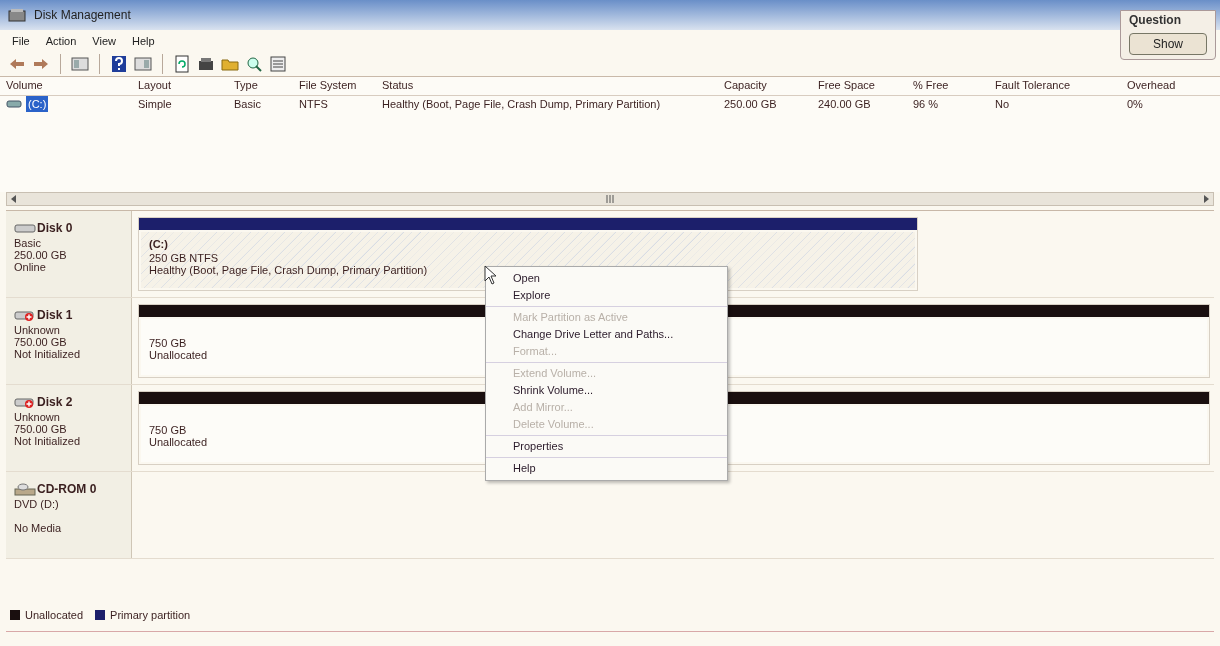  Describe the element at coordinates (844, 104) in the screenshot. I see `table-cell-text: 240.00 GB` at that location.